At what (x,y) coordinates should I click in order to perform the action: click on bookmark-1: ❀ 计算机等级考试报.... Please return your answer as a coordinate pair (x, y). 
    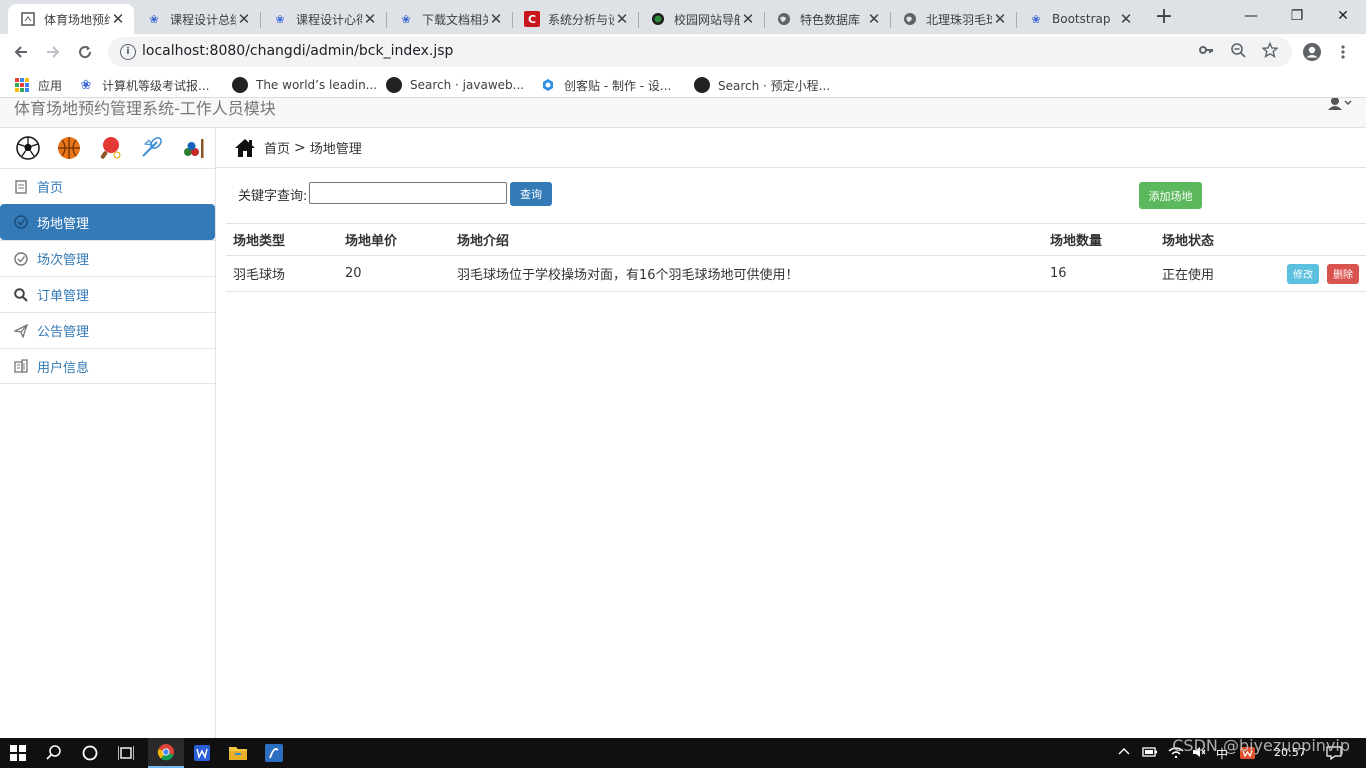
    Looking at the image, I should click on (144, 85).